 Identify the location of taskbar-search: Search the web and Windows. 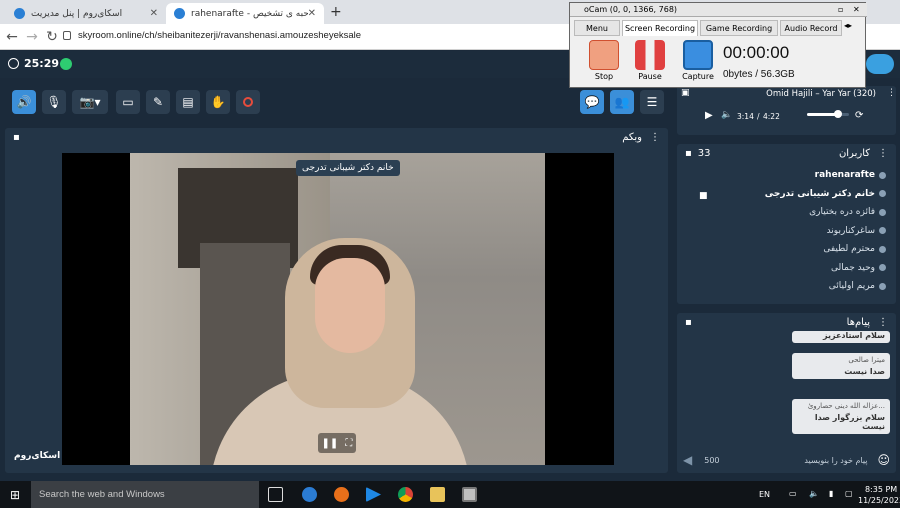
(145, 494).